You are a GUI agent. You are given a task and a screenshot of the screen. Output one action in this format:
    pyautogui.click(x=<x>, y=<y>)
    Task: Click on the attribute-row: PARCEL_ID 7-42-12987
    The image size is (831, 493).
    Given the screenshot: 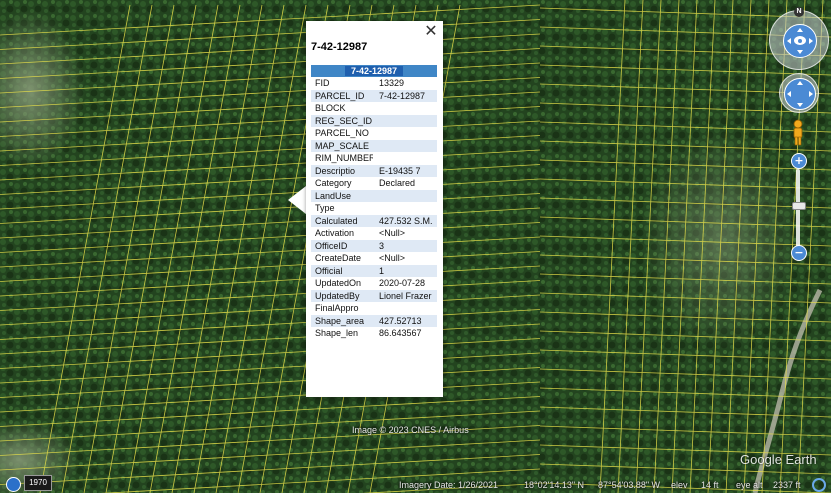 What is the action you would take?
    pyautogui.click(x=374, y=95)
    